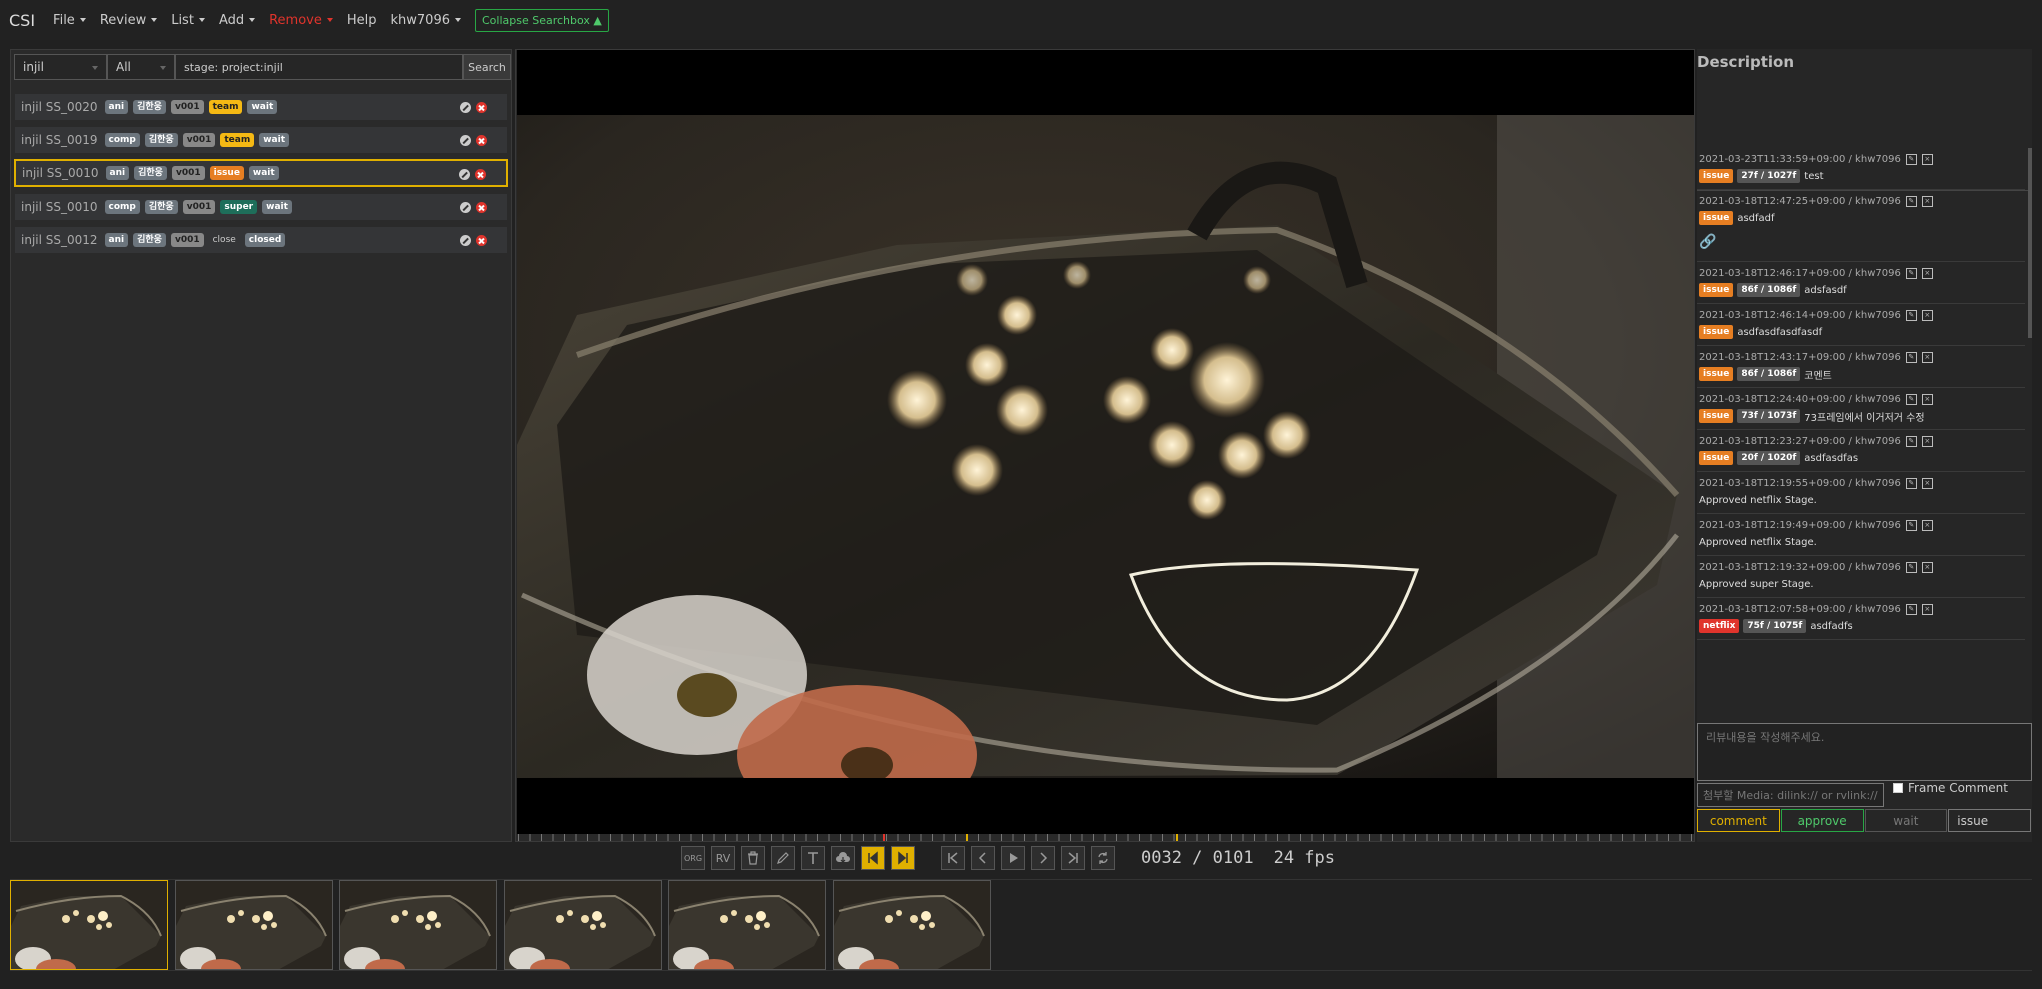 This screenshot has height=989, width=2042. What do you see at coordinates (1707, 242) in the screenshot?
I see `link-icon: 🔗` at bounding box center [1707, 242].